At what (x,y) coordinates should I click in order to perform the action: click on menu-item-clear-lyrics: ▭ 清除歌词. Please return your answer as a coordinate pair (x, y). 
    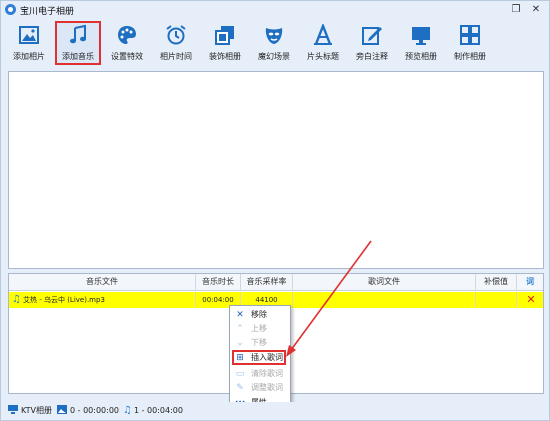
    Looking at the image, I should click on (260, 374).